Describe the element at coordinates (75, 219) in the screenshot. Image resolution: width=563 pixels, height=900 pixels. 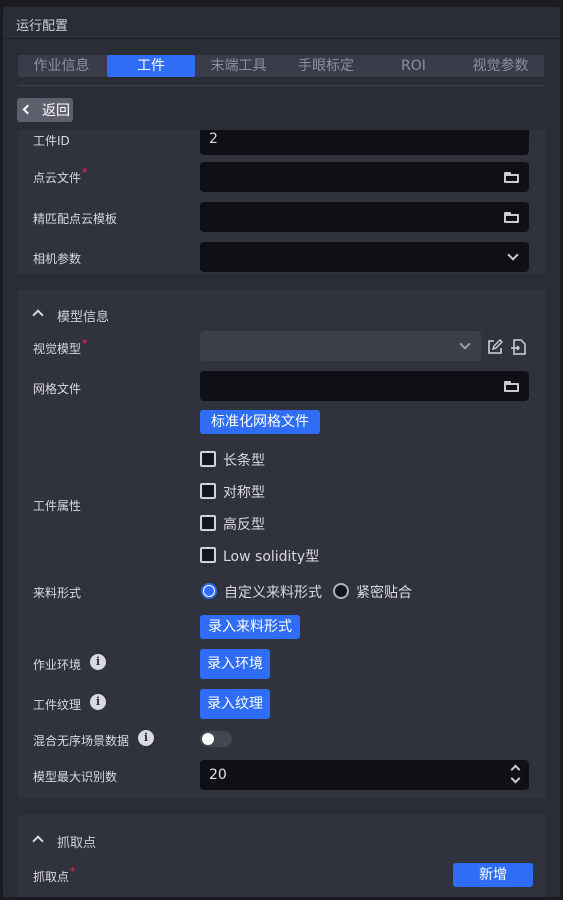
I see `fine-match-template-label: 精匹配点云模板` at that location.